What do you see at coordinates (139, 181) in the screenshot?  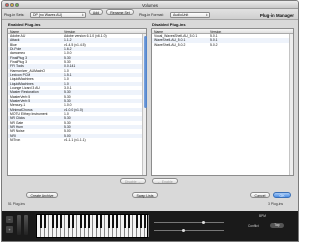 I see `arrow-right-icon: →` at bounding box center [139, 181].